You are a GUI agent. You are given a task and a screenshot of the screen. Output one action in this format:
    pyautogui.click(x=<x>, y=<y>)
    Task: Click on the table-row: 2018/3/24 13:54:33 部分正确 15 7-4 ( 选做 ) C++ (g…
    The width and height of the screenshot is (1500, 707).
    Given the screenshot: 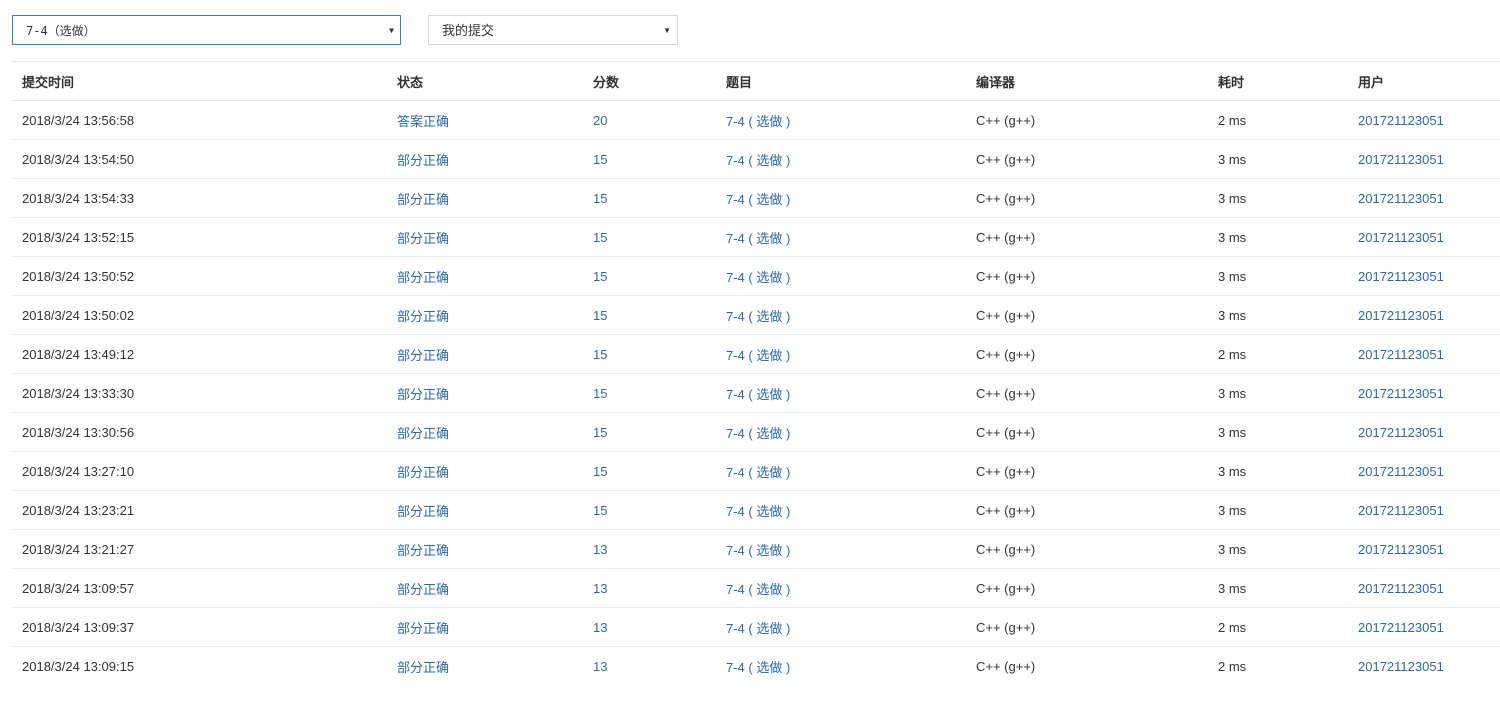 What is the action you would take?
    pyautogui.click(x=756, y=198)
    